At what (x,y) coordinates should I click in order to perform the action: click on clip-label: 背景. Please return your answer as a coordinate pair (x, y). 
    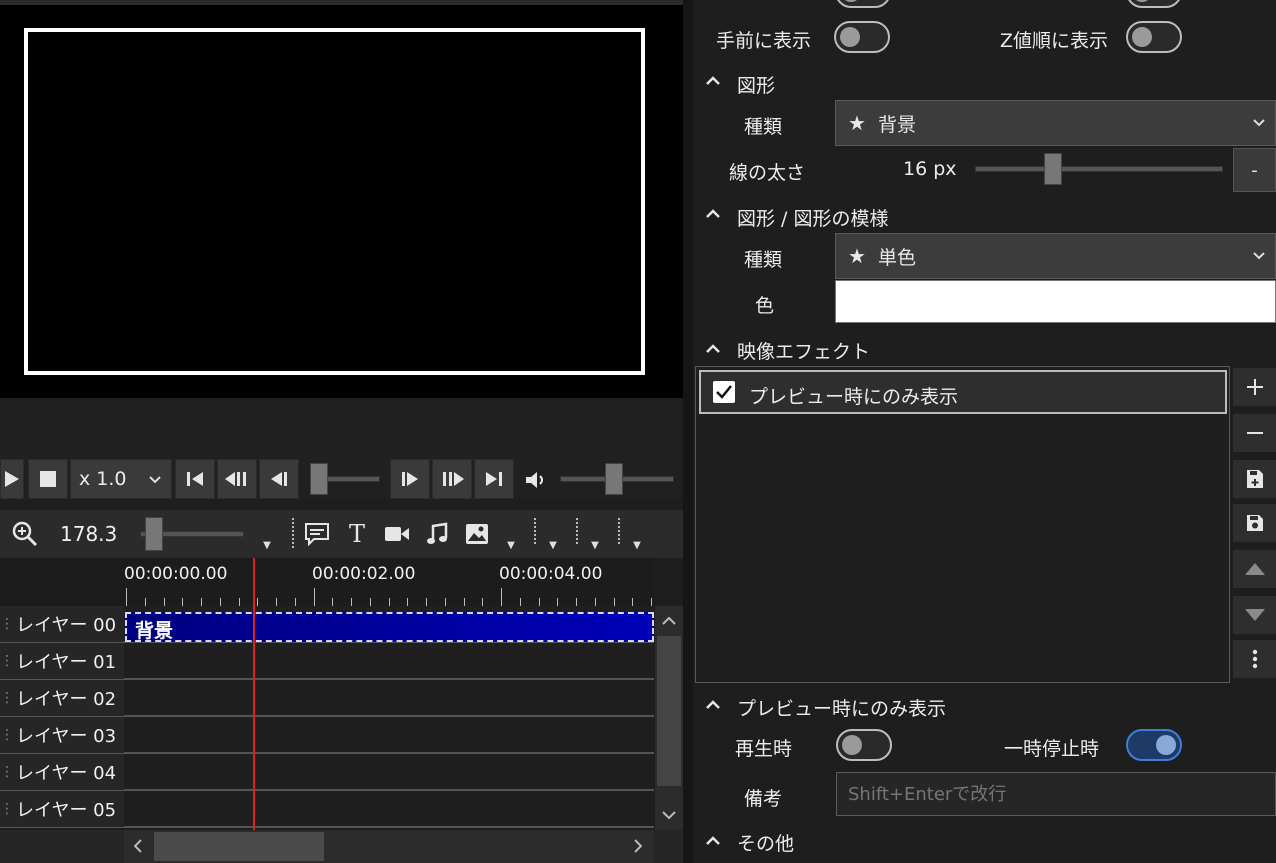
    Looking at the image, I should click on (154, 631).